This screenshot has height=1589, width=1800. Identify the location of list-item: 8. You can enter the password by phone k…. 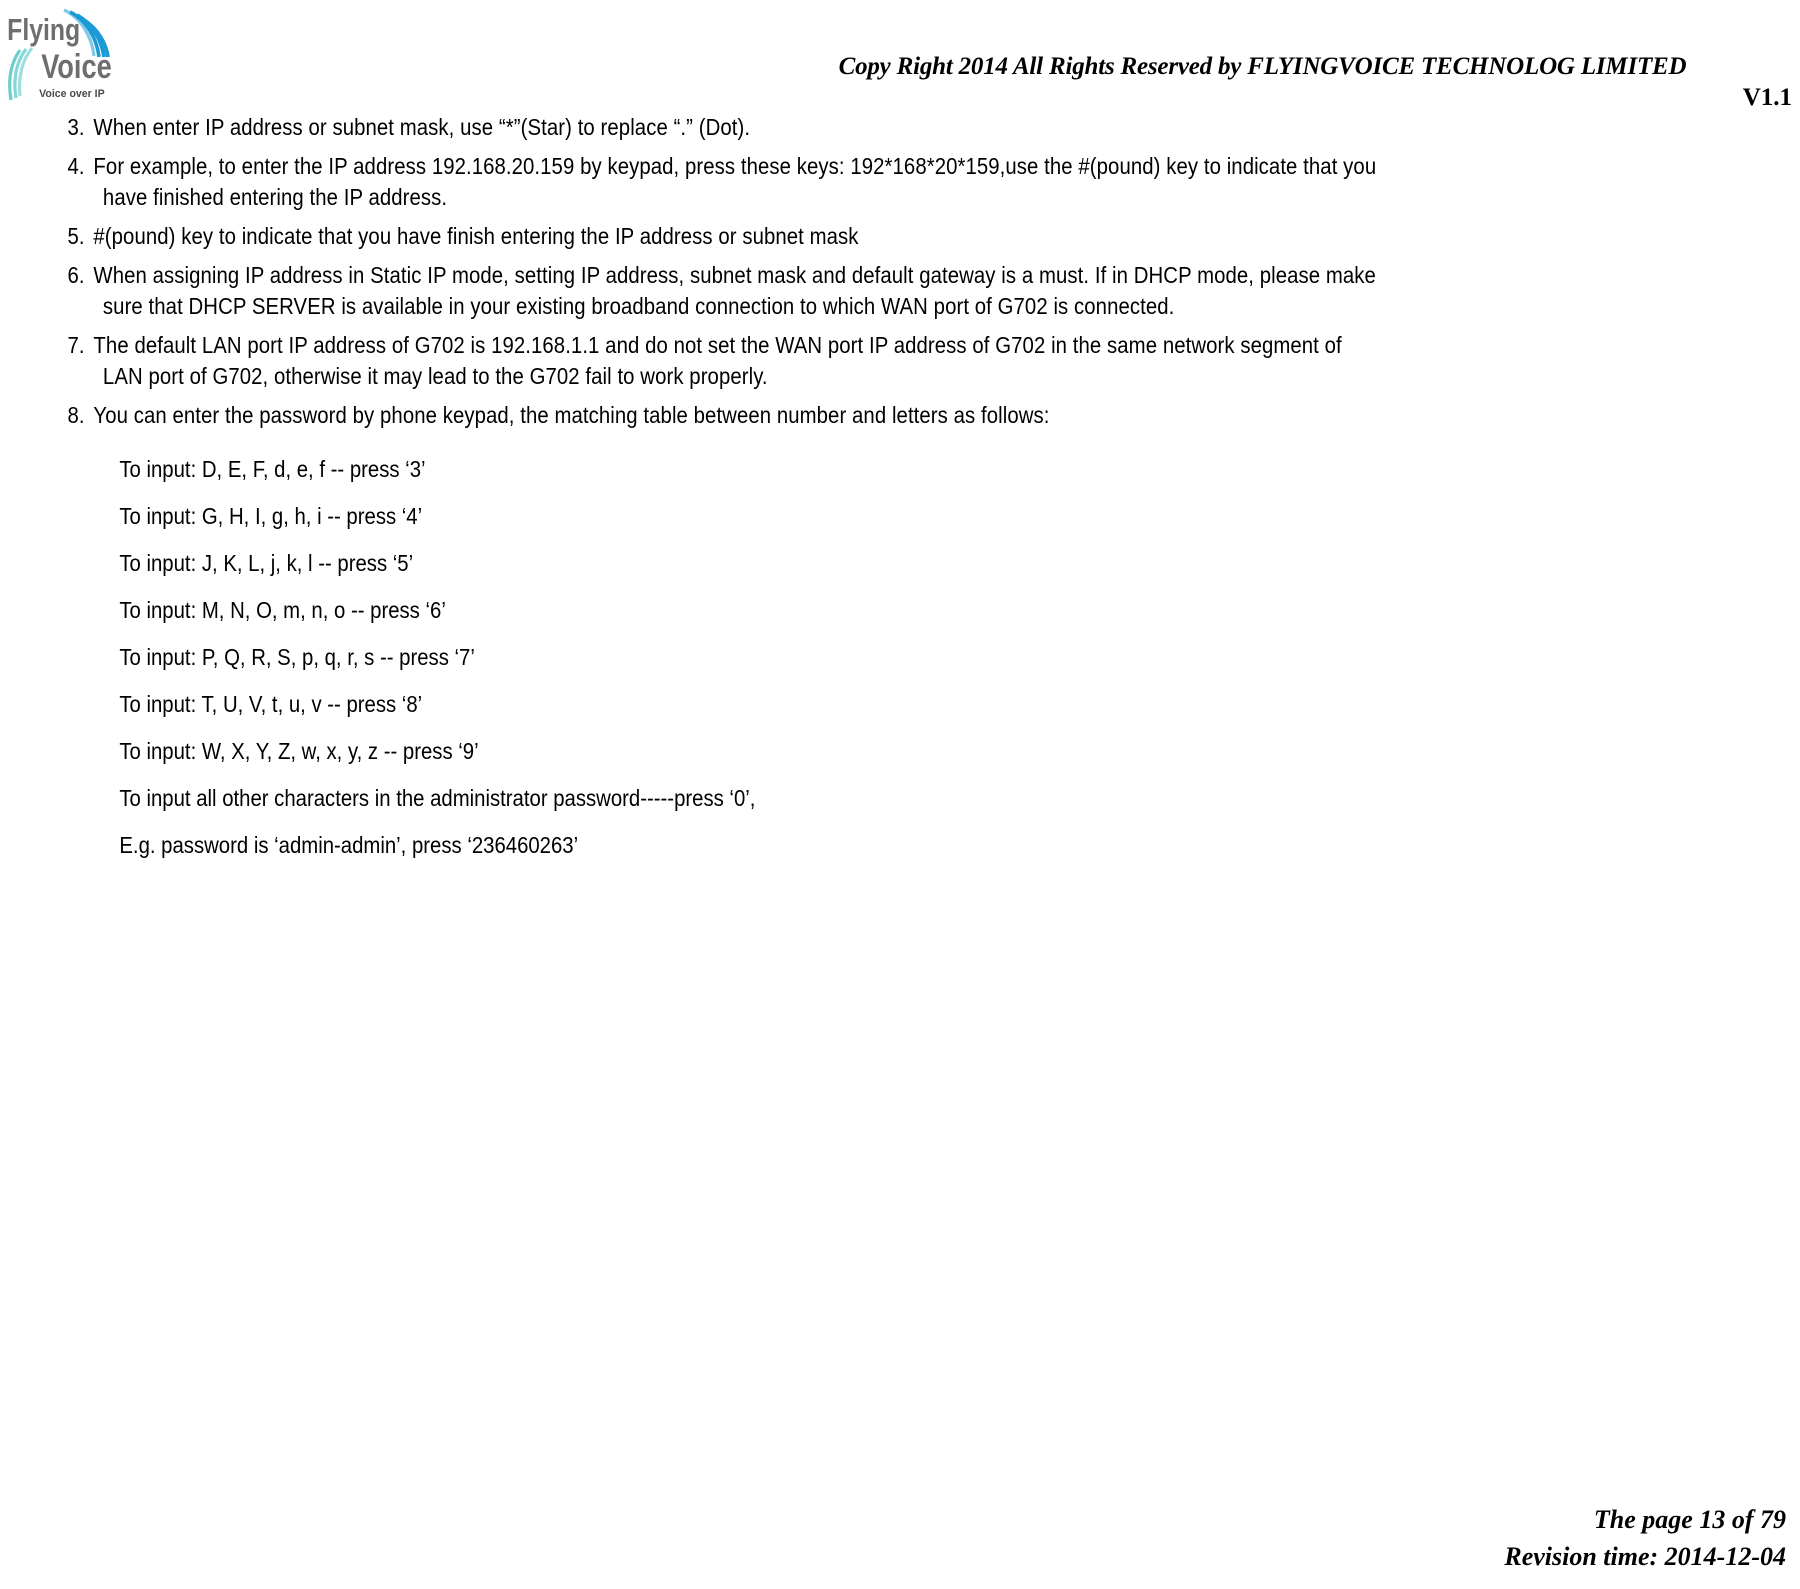
(900, 415).